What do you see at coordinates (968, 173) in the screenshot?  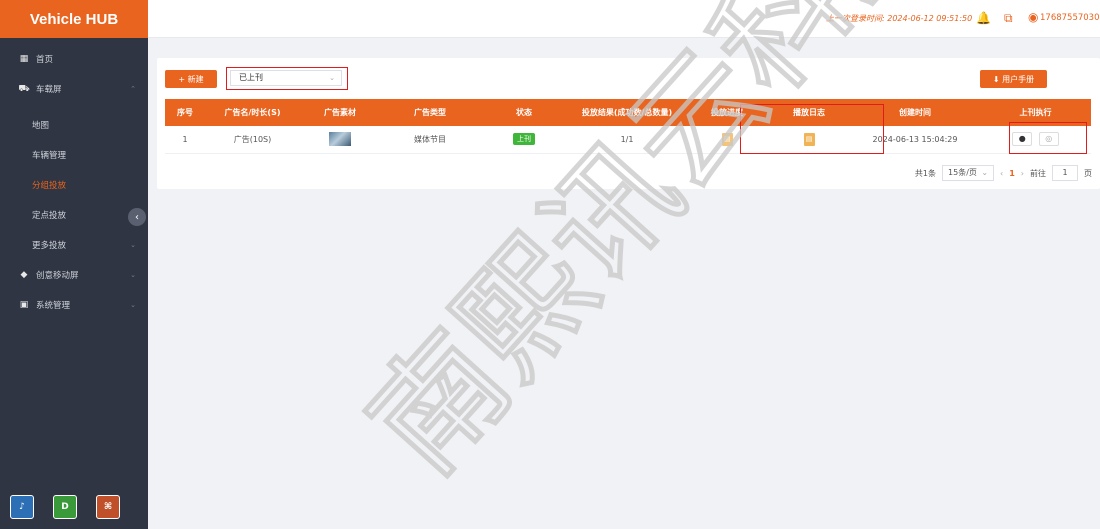 I see `page-size-select: 15条/页 ⌄` at bounding box center [968, 173].